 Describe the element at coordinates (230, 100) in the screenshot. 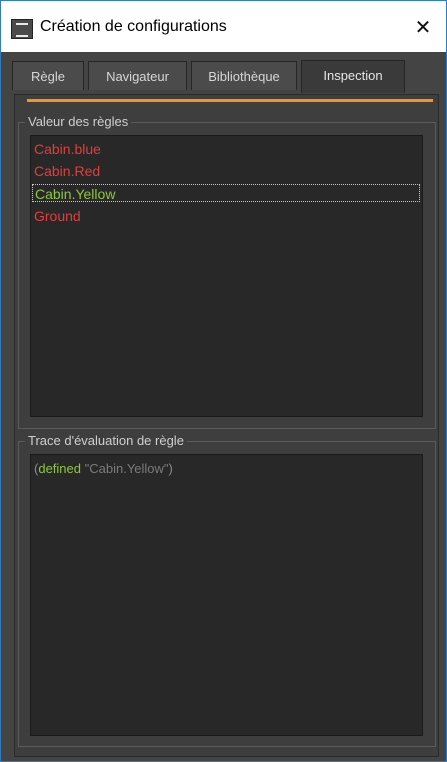

I see `active-tab-indicator` at that location.